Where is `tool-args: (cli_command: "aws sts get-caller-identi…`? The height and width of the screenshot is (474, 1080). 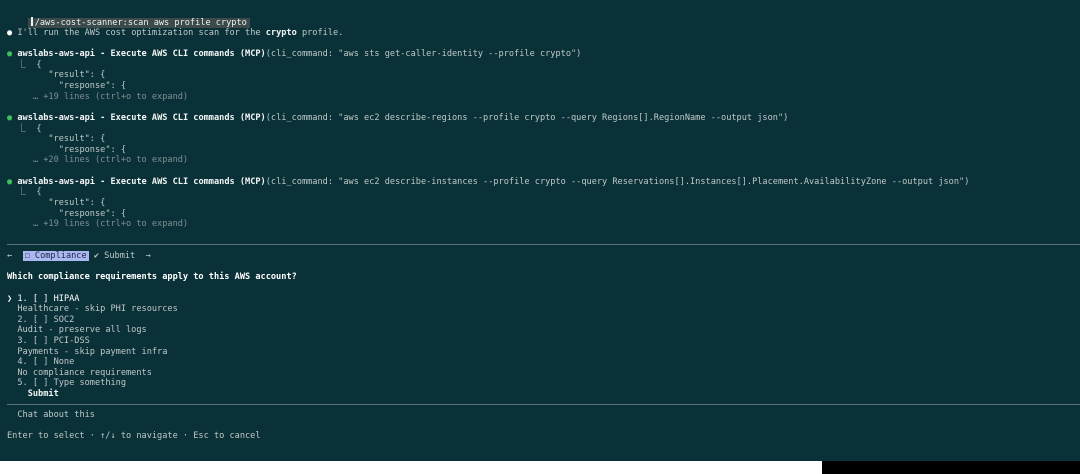 tool-args: (cli_command: "aws sts get-caller-identi… is located at coordinates (423, 54).